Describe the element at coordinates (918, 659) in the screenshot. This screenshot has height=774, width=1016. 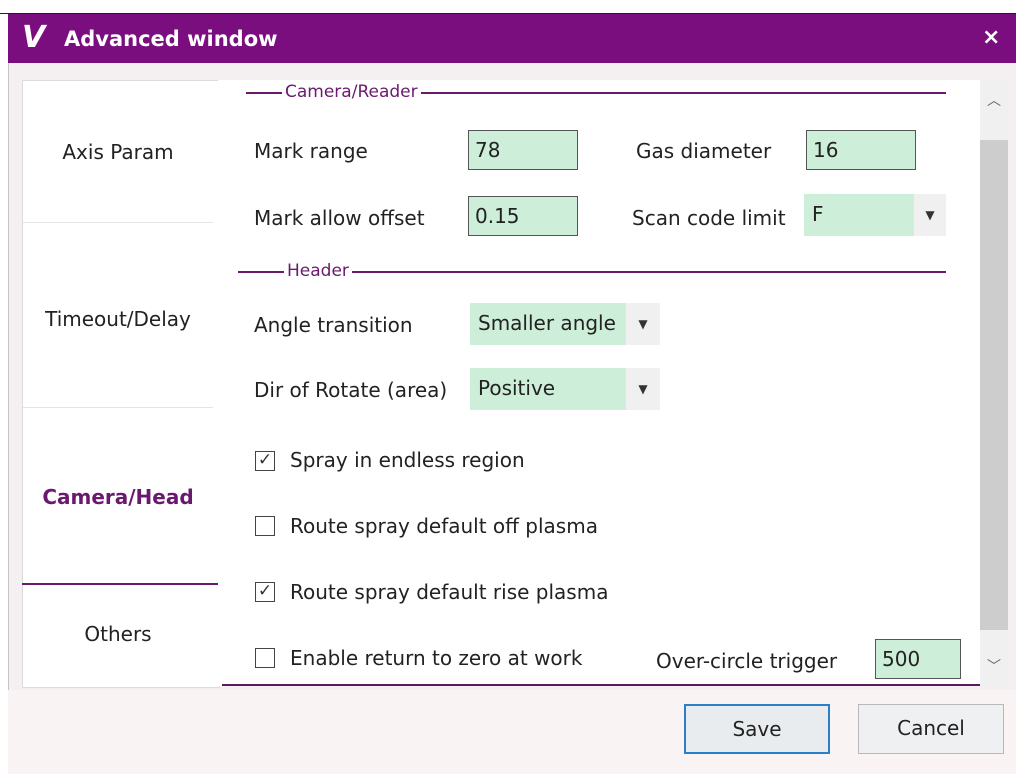
I see `over-circle-input: 500` at that location.